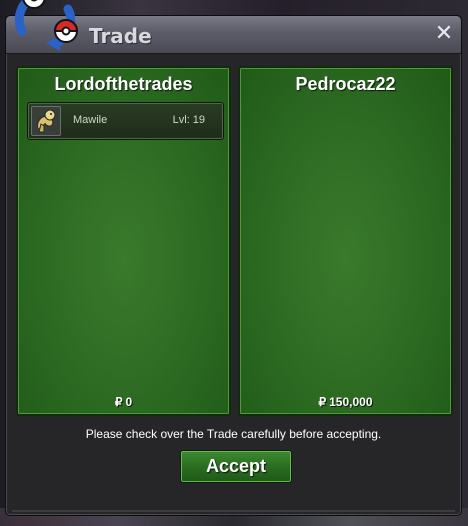  What do you see at coordinates (129, 402) in the screenshot?
I see `my-money-value: 0` at bounding box center [129, 402].